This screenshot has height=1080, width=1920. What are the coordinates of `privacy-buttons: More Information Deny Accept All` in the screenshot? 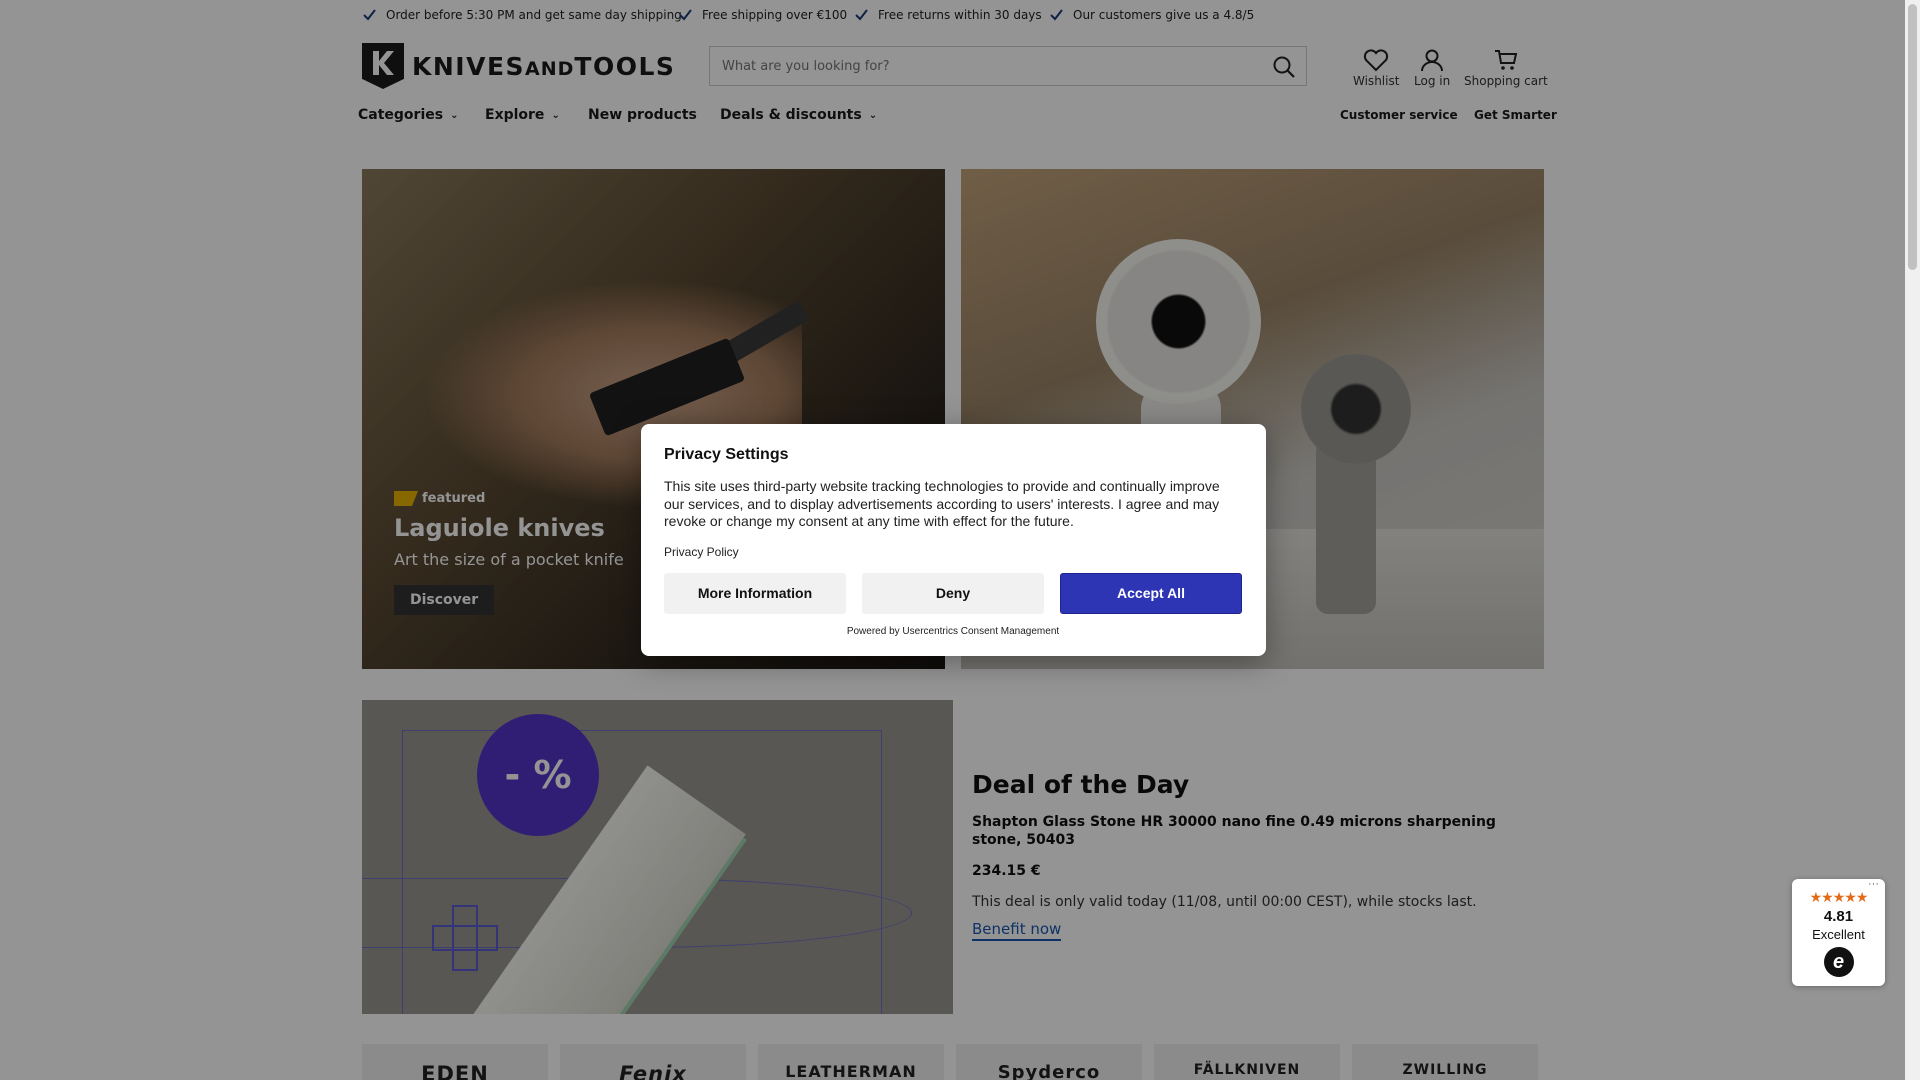 It's located at (953, 593).